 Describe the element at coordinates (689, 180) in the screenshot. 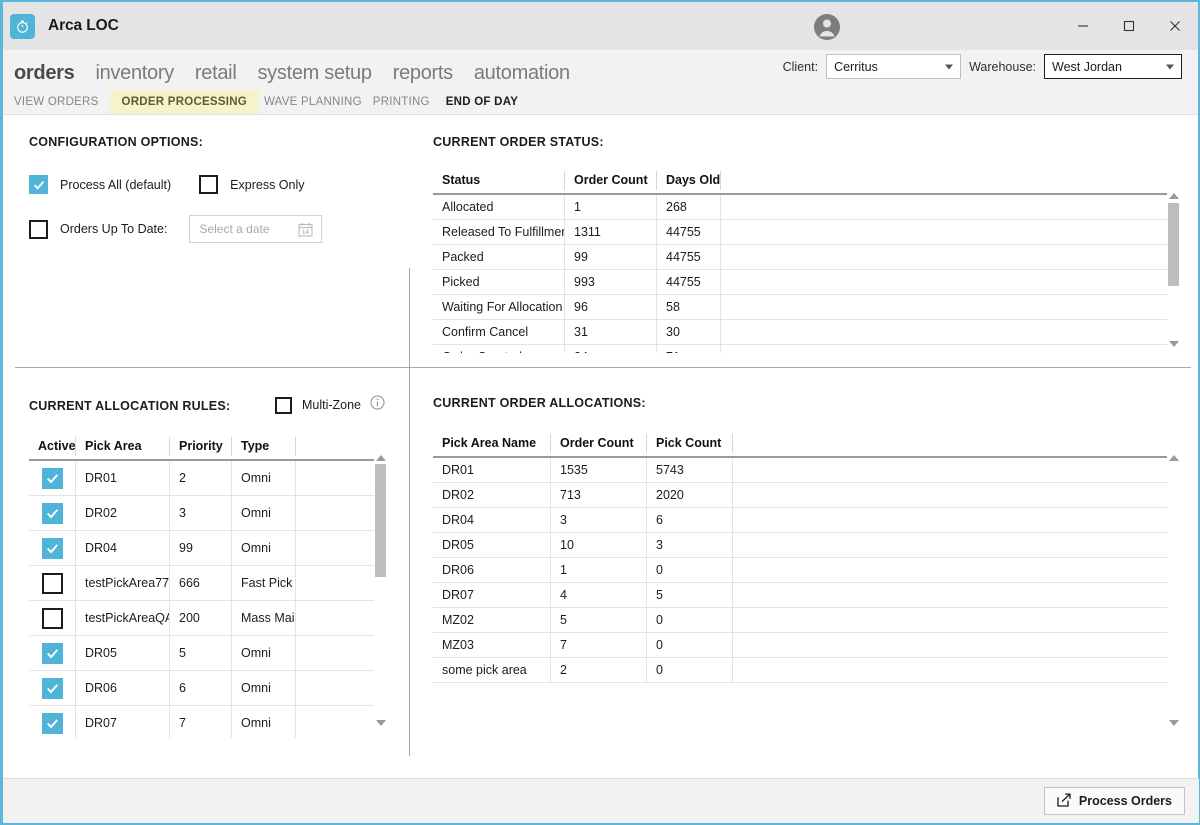

I see `column-header: Days Old` at that location.